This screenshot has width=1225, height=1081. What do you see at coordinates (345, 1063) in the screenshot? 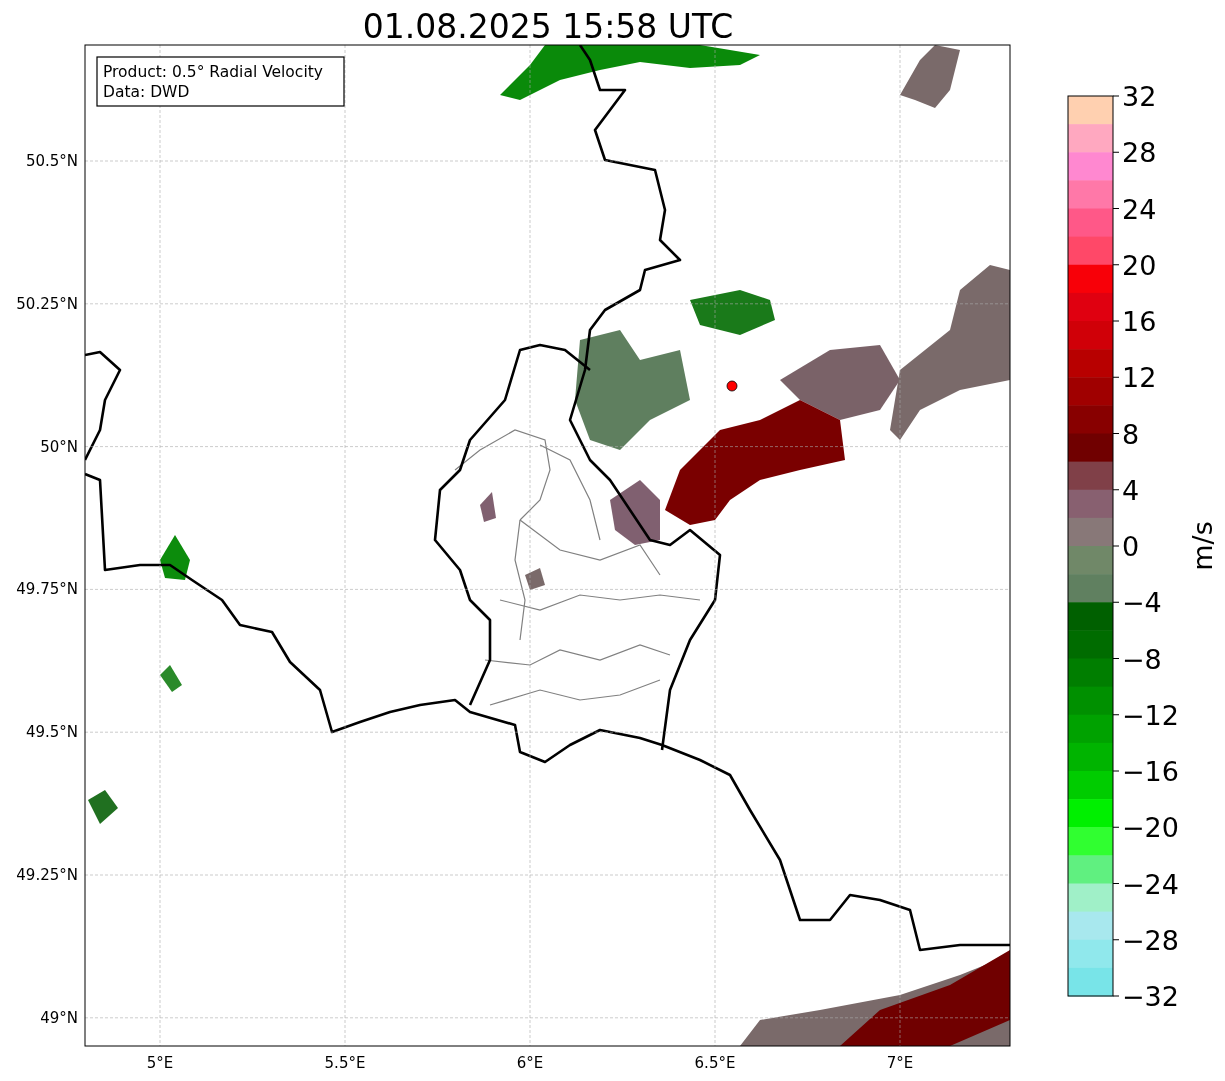
I see `x-axis-label: 5.5°E` at bounding box center [345, 1063].